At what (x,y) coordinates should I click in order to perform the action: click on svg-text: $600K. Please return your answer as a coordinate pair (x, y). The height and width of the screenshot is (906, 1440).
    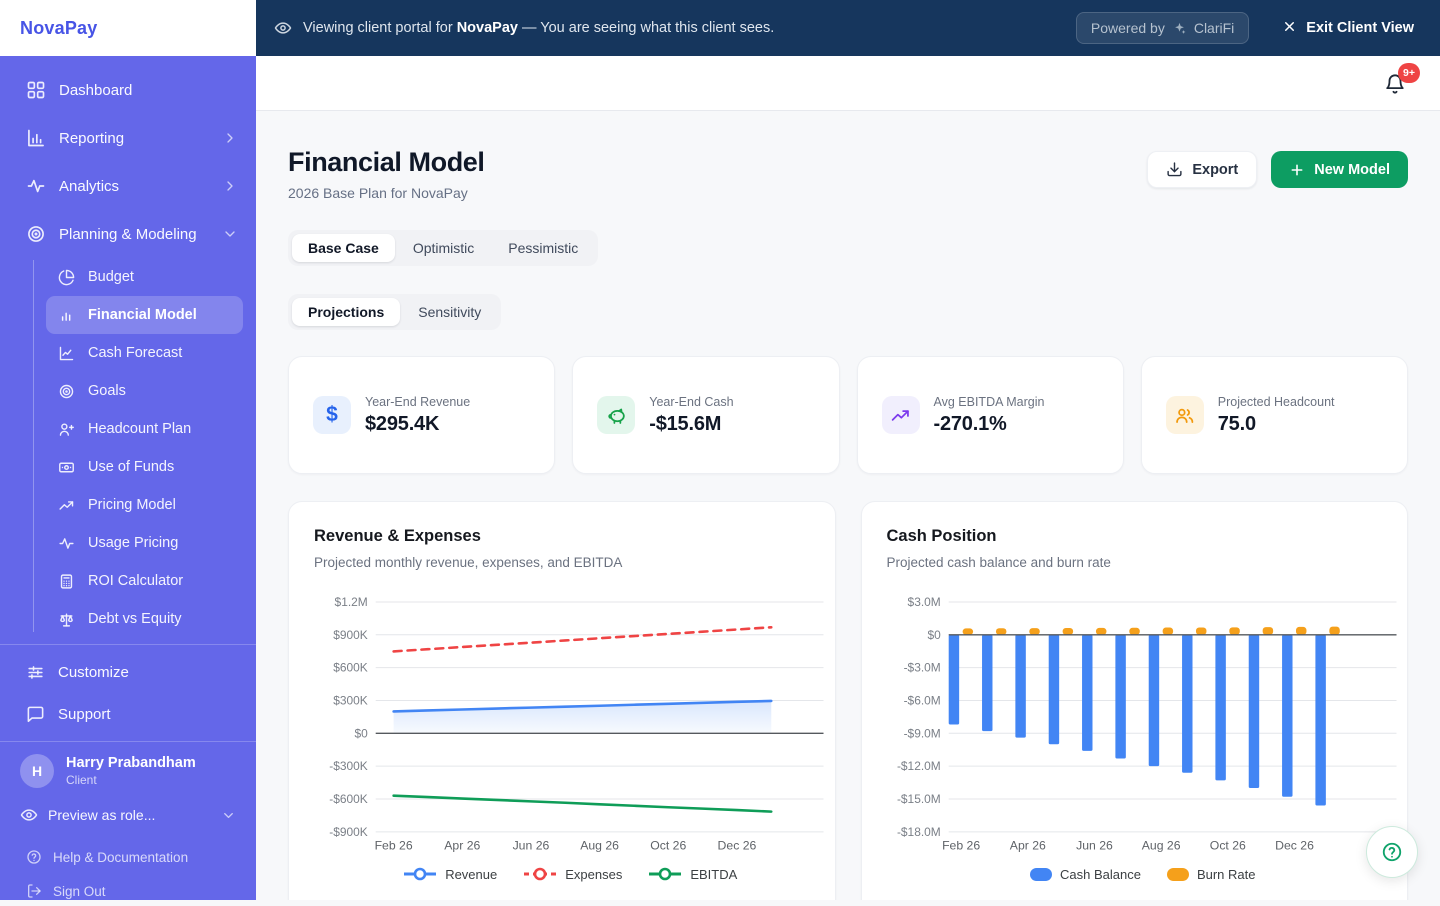
    Looking at the image, I should click on (350, 668).